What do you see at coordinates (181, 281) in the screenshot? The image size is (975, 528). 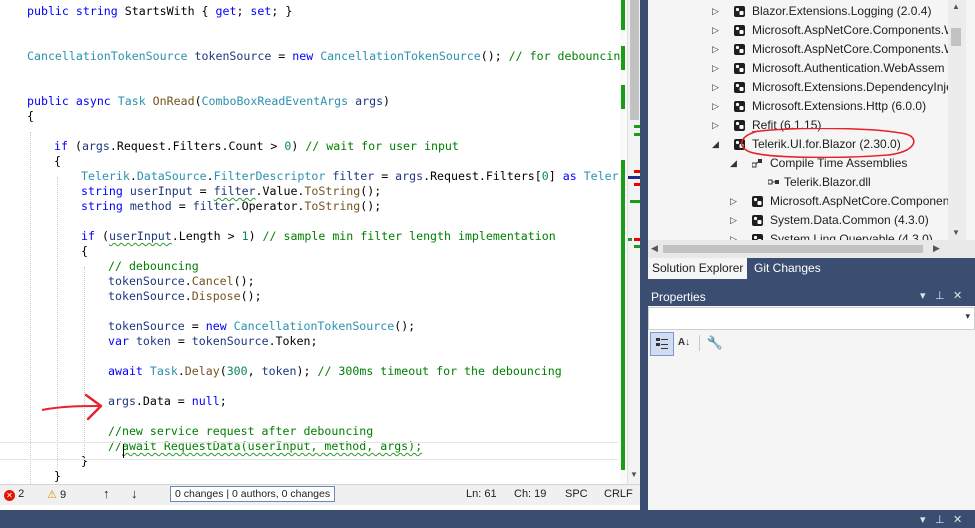 I see `code-line: tokenSource.Cancel();` at bounding box center [181, 281].